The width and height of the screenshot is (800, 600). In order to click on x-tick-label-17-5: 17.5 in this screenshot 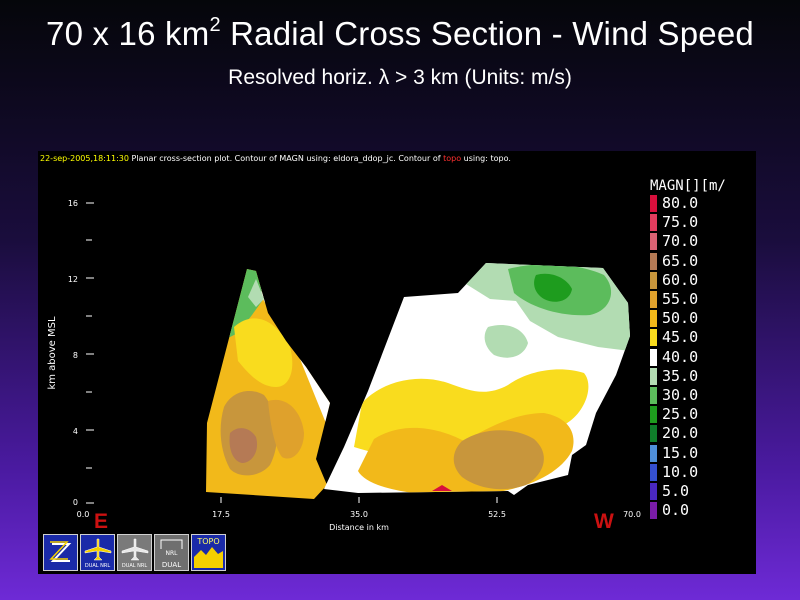, I will do `click(221, 514)`.